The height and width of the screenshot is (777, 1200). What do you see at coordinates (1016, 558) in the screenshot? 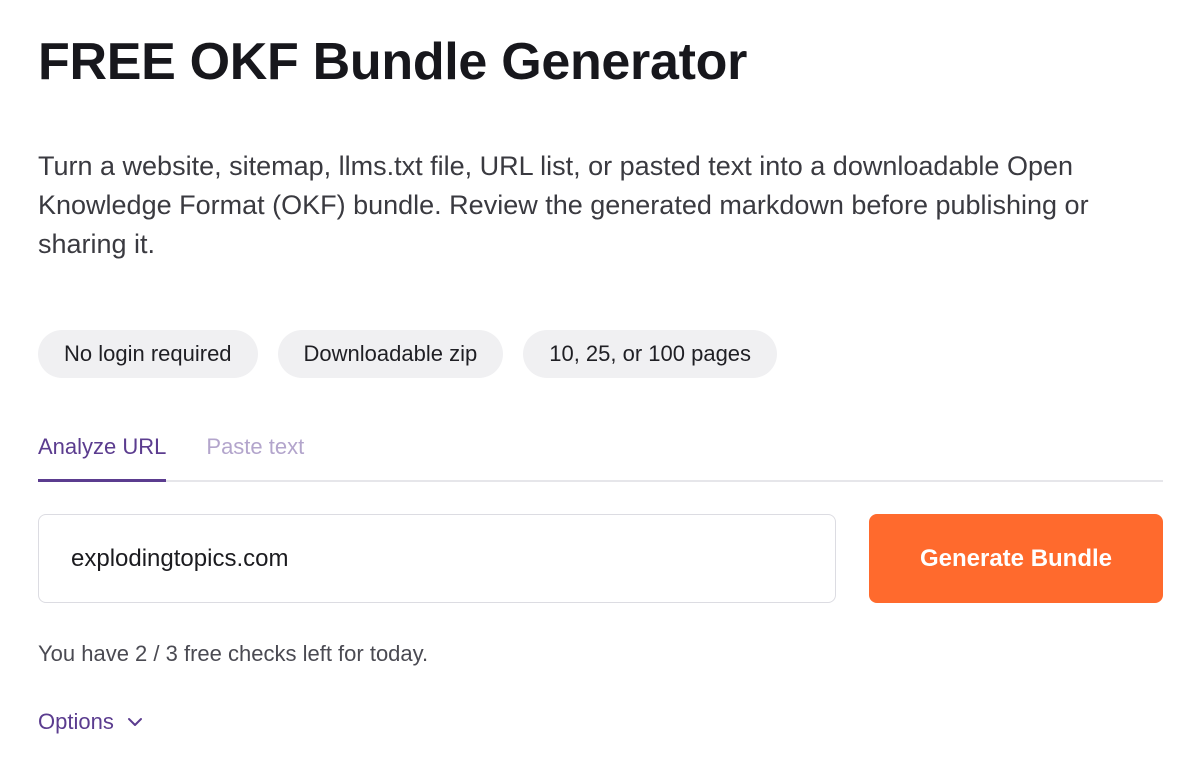
I see `generate-bundle-button: Generate Bundle` at bounding box center [1016, 558].